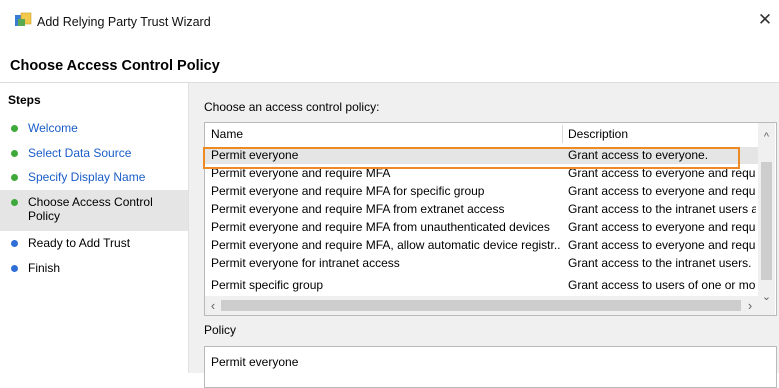  What do you see at coordinates (53, 128) in the screenshot?
I see `step-label: Welcome` at bounding box center [53, 128].